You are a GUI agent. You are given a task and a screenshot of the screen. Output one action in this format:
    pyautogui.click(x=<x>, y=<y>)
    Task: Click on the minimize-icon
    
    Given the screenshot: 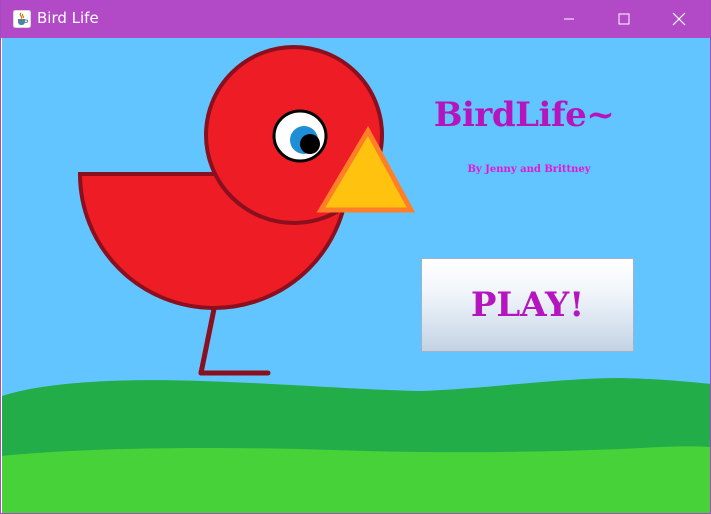 What is the action you would take?
    pyautogui.click(x=569, y=19)
    